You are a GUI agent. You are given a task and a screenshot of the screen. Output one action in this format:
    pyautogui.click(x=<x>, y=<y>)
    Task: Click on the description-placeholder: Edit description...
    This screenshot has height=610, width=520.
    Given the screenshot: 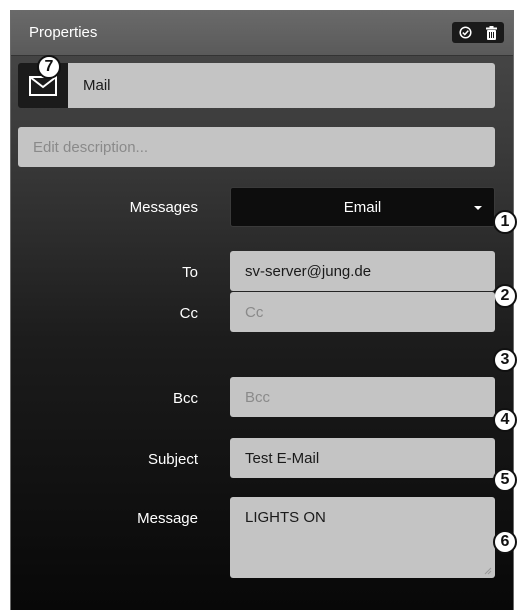 What is the action you would take?
    pyautogui.click(x=91, y=147)
    